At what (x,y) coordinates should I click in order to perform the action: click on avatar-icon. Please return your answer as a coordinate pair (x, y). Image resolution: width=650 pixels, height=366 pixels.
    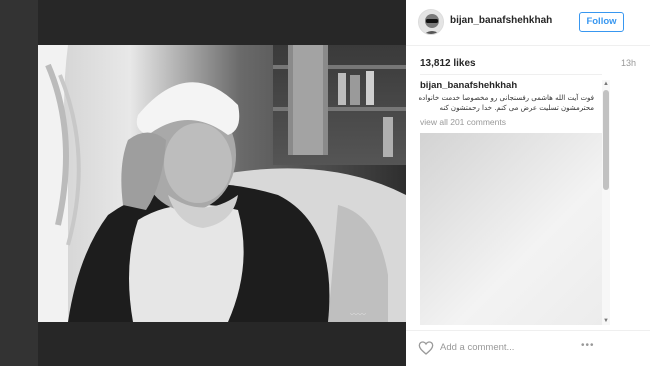
    Looking at the image, I should click on (431, 22).